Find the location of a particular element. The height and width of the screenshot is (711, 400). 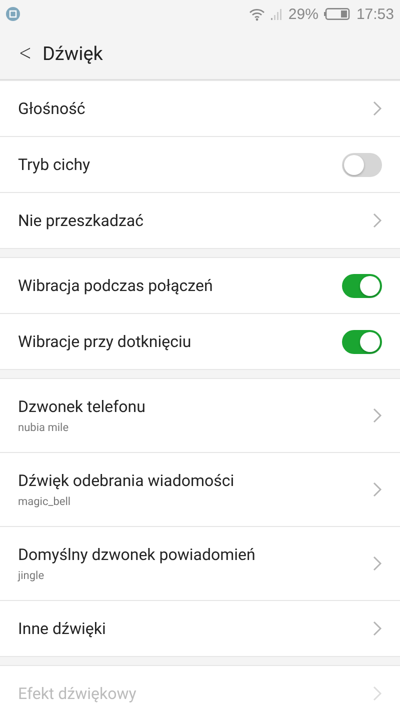

setting-label: Tryb cichy is located at coordinates (55, 164).